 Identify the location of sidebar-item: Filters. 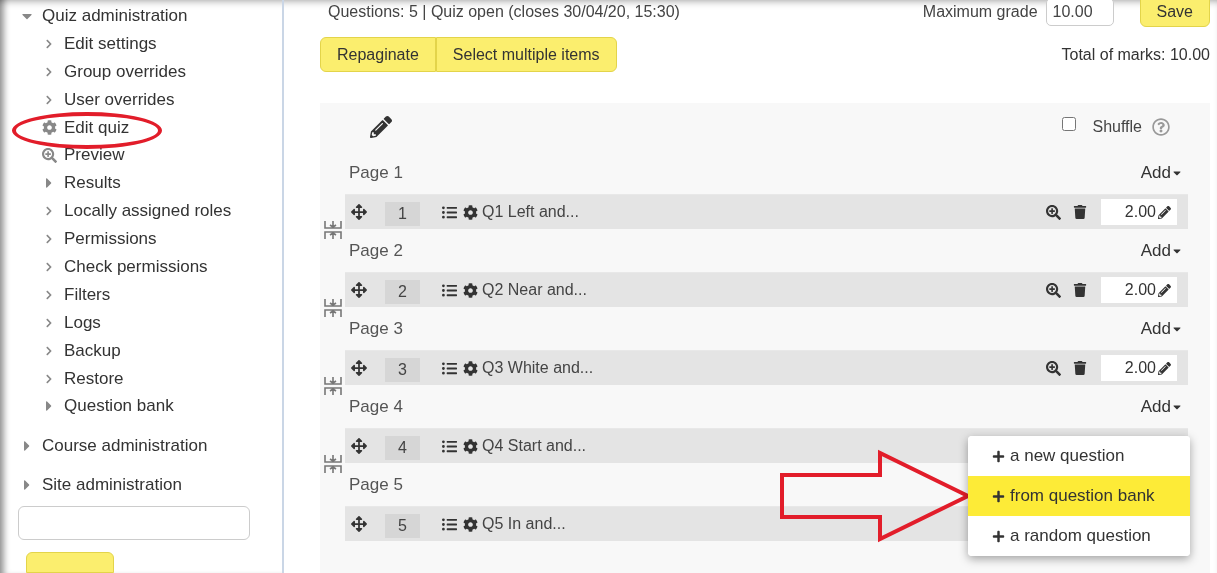
(87, 294).